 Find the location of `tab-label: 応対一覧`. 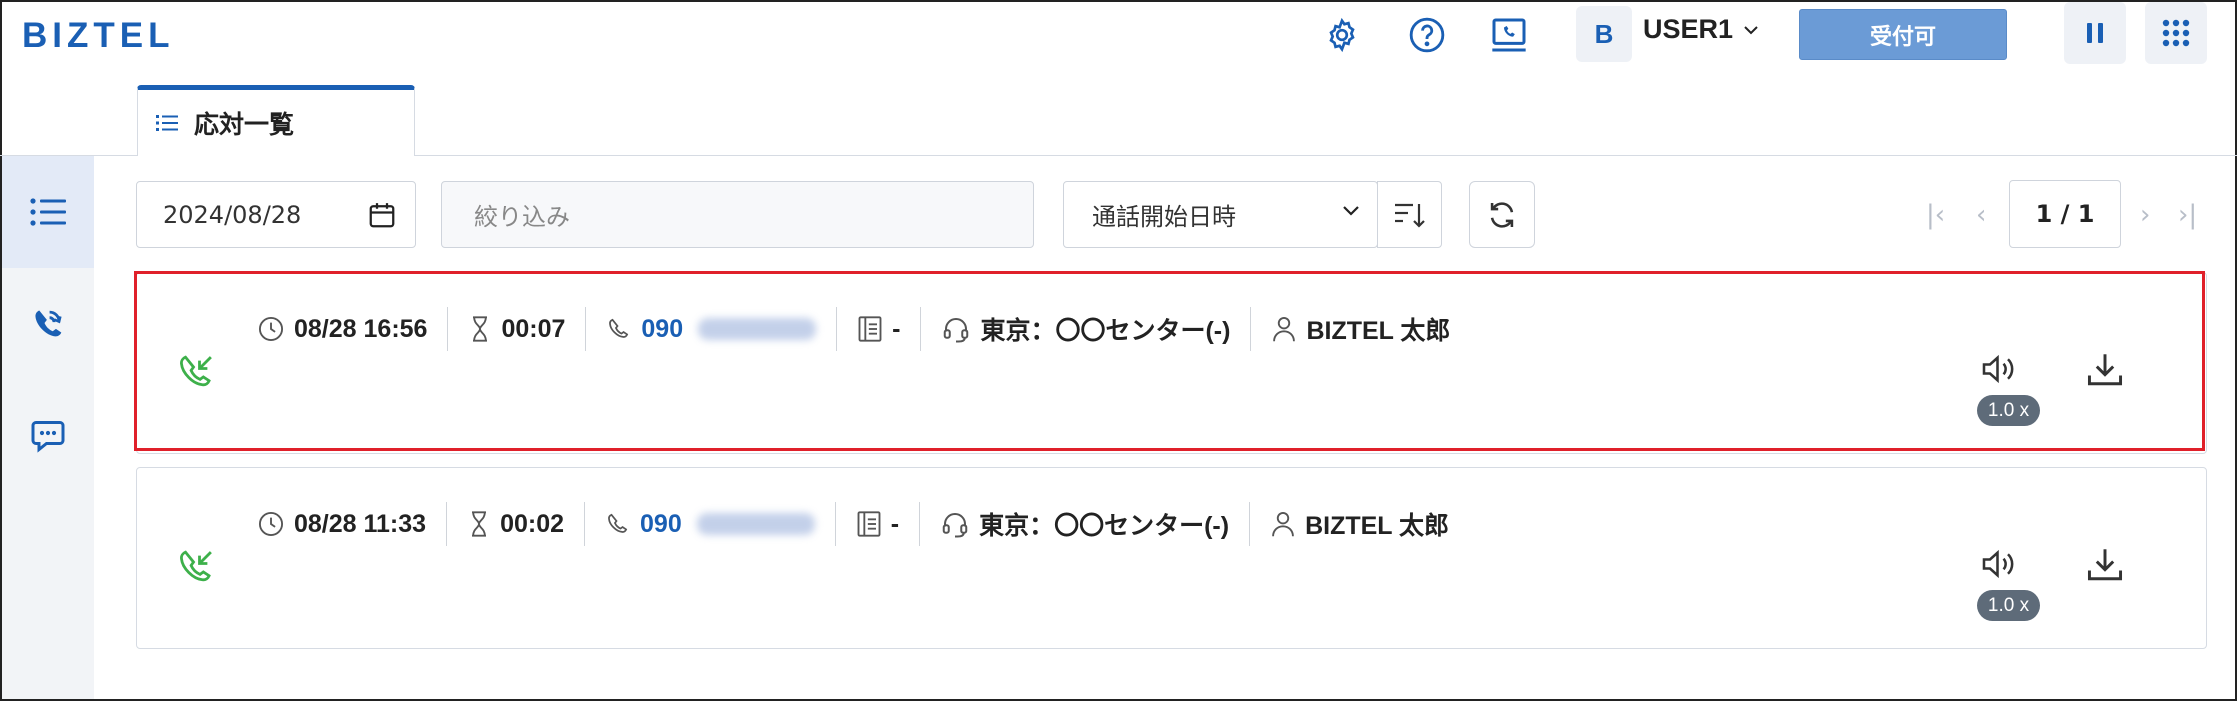

tab-label: 応対一覧 is located at coordinates (244, 124).